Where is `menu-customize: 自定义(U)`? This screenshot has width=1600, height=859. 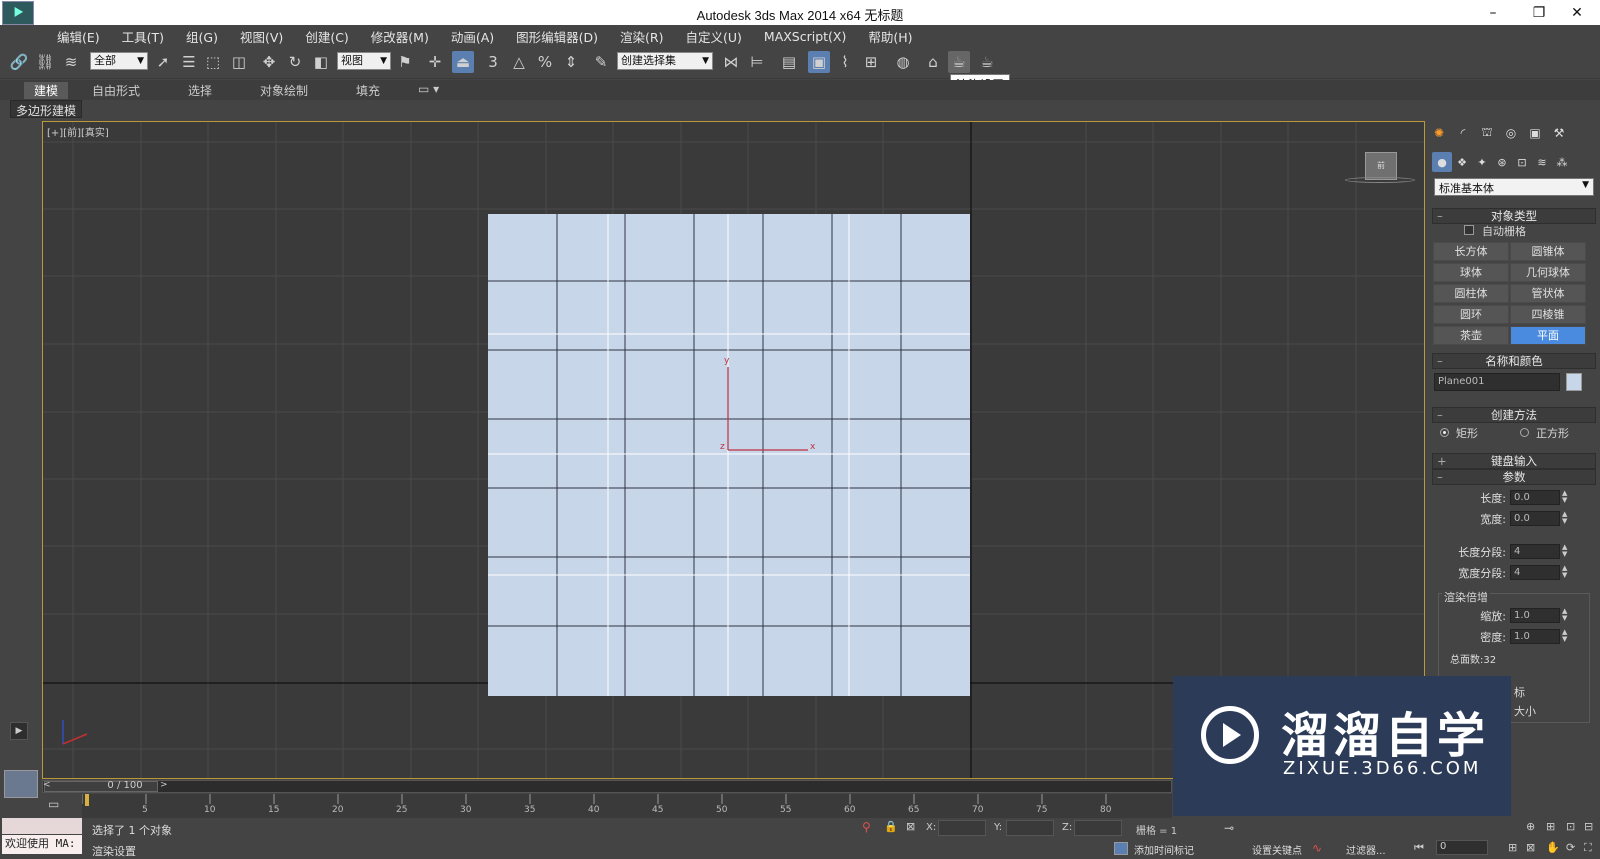 menu-customize: 自定义(U) is located at coordinates (714, 36).